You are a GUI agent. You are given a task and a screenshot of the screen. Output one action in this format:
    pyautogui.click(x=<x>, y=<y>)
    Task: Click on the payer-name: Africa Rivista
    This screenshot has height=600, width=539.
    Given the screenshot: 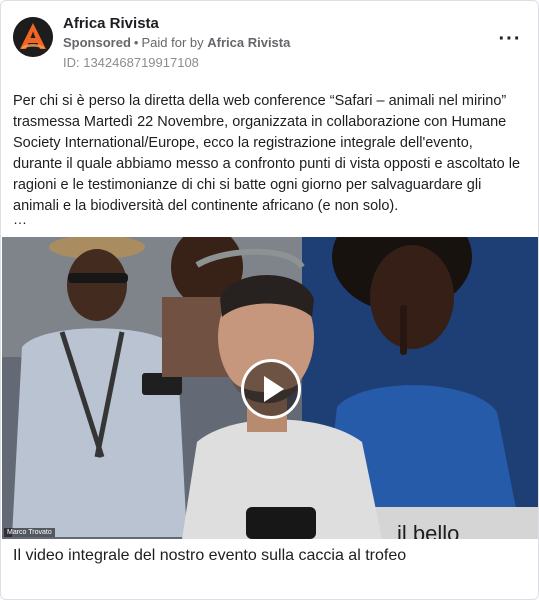 What is the action you would take?
    pyautogui.click(x=248, y=42)
    